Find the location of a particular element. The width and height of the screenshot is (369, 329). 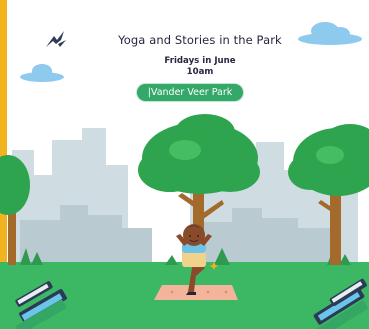

event-title: Yoga and Stories in the Park is located at coordinates (200, 40).